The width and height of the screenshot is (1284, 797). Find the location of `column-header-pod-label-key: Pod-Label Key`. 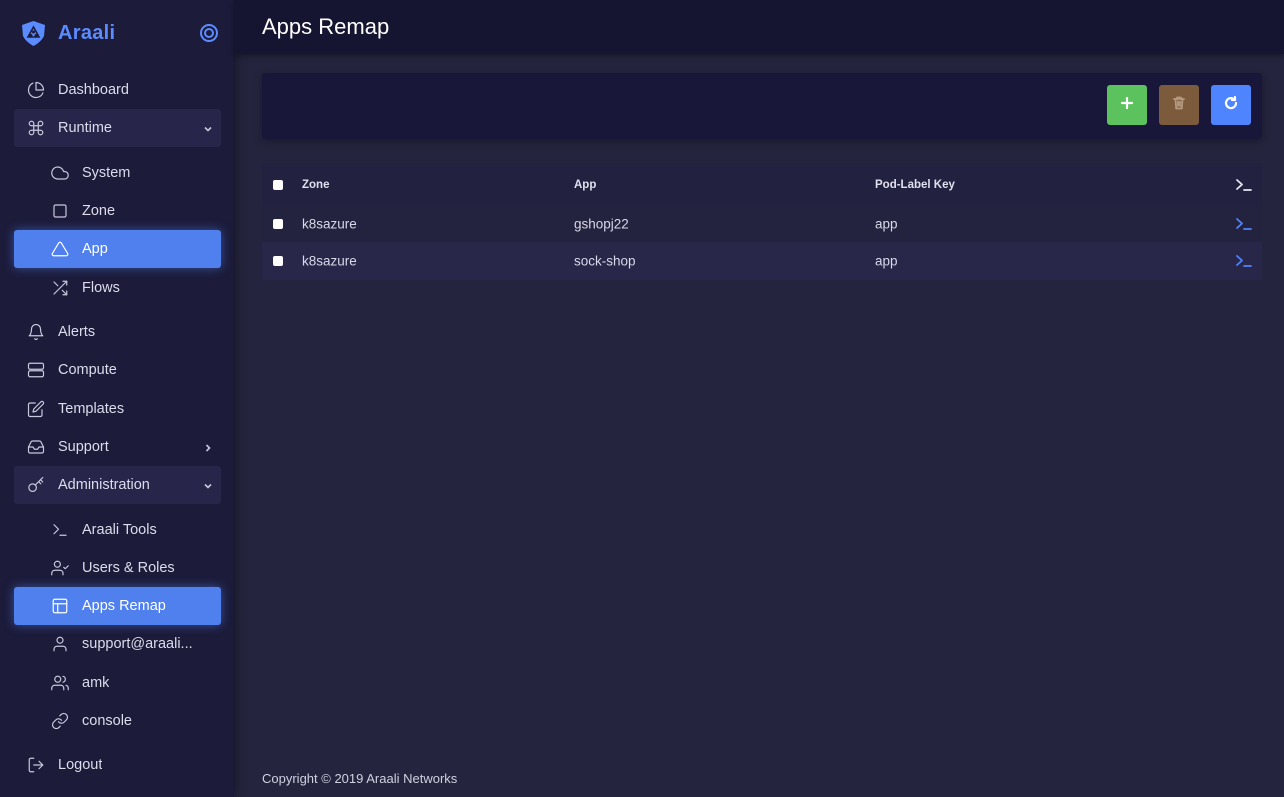

column-header-pod-label-key: Pod-Label Key is located at coordinates (915, 185).